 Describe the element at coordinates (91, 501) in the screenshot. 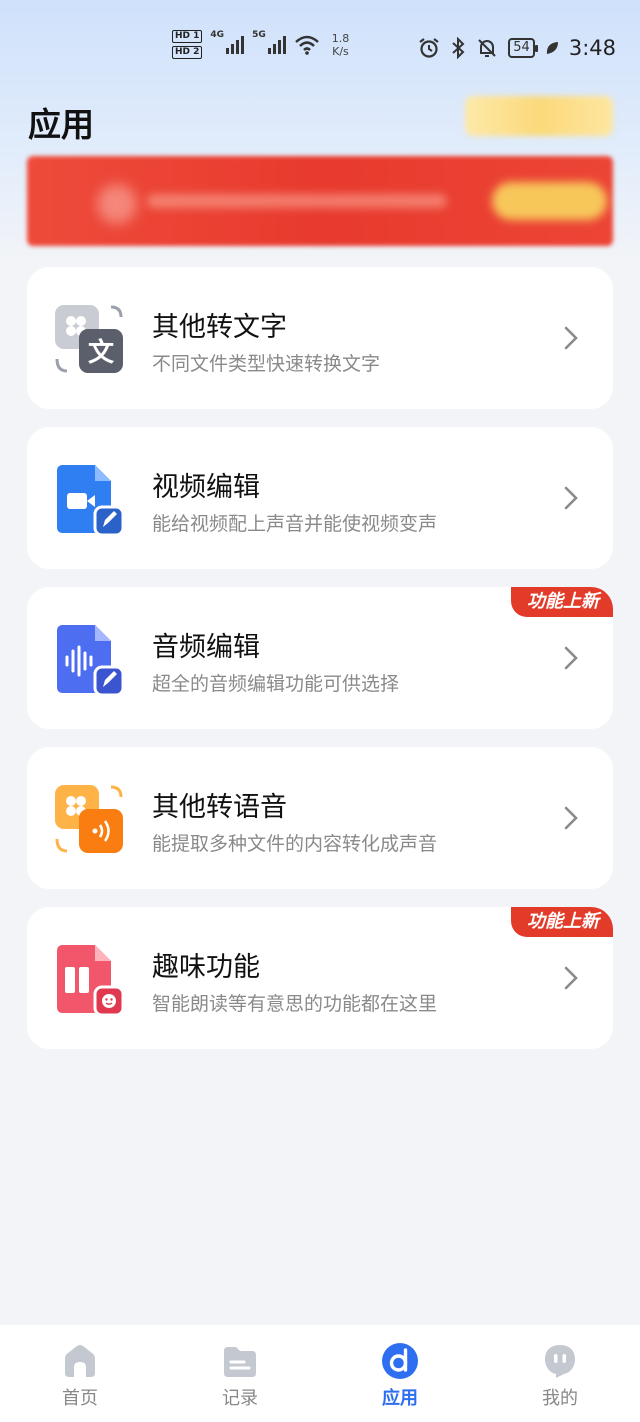

I see `video-edit-icon` at that location.